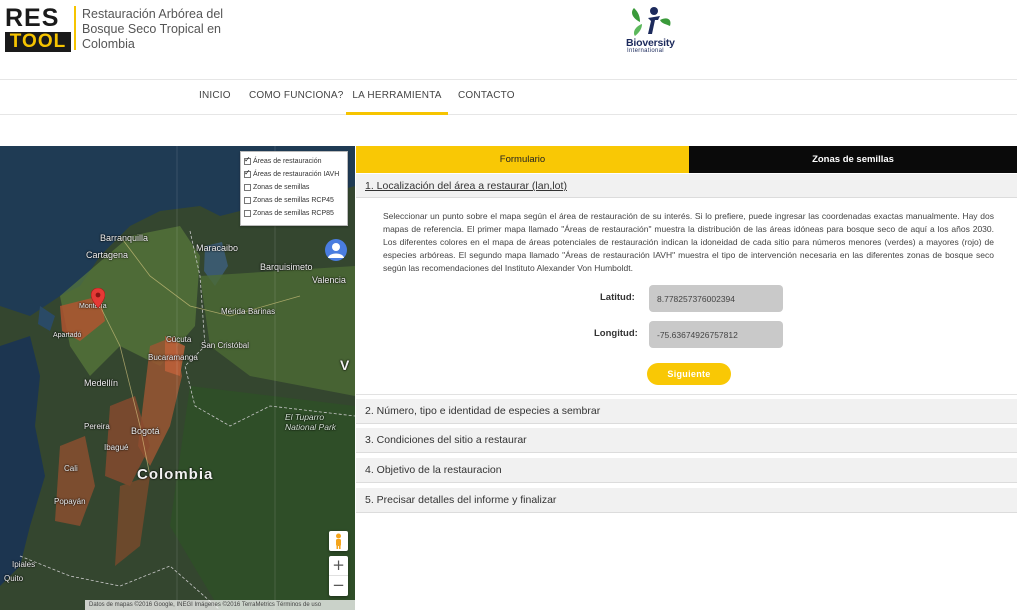 The height and width of the screenshot is (610, 1017). I want to click on map-label-apartado: Apartadó, so click(67, 335).